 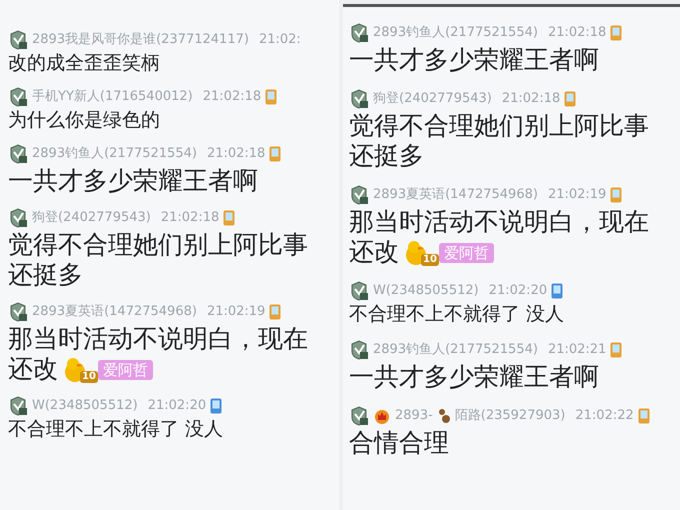 I want to click on sender-name: 手机YY新人(1716540012), so click(x=112, y=97).